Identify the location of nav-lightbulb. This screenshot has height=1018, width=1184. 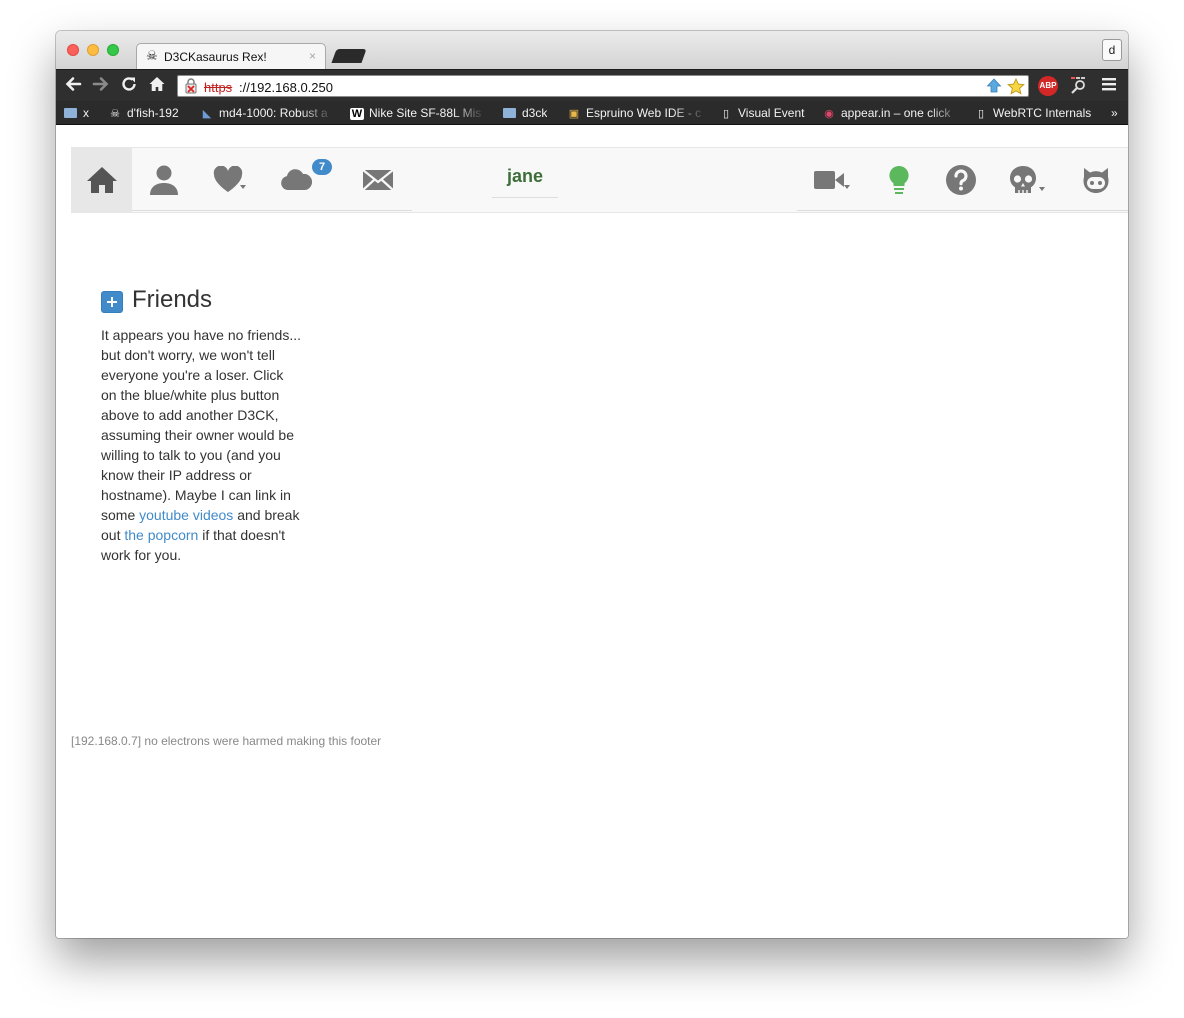
(899, 180).